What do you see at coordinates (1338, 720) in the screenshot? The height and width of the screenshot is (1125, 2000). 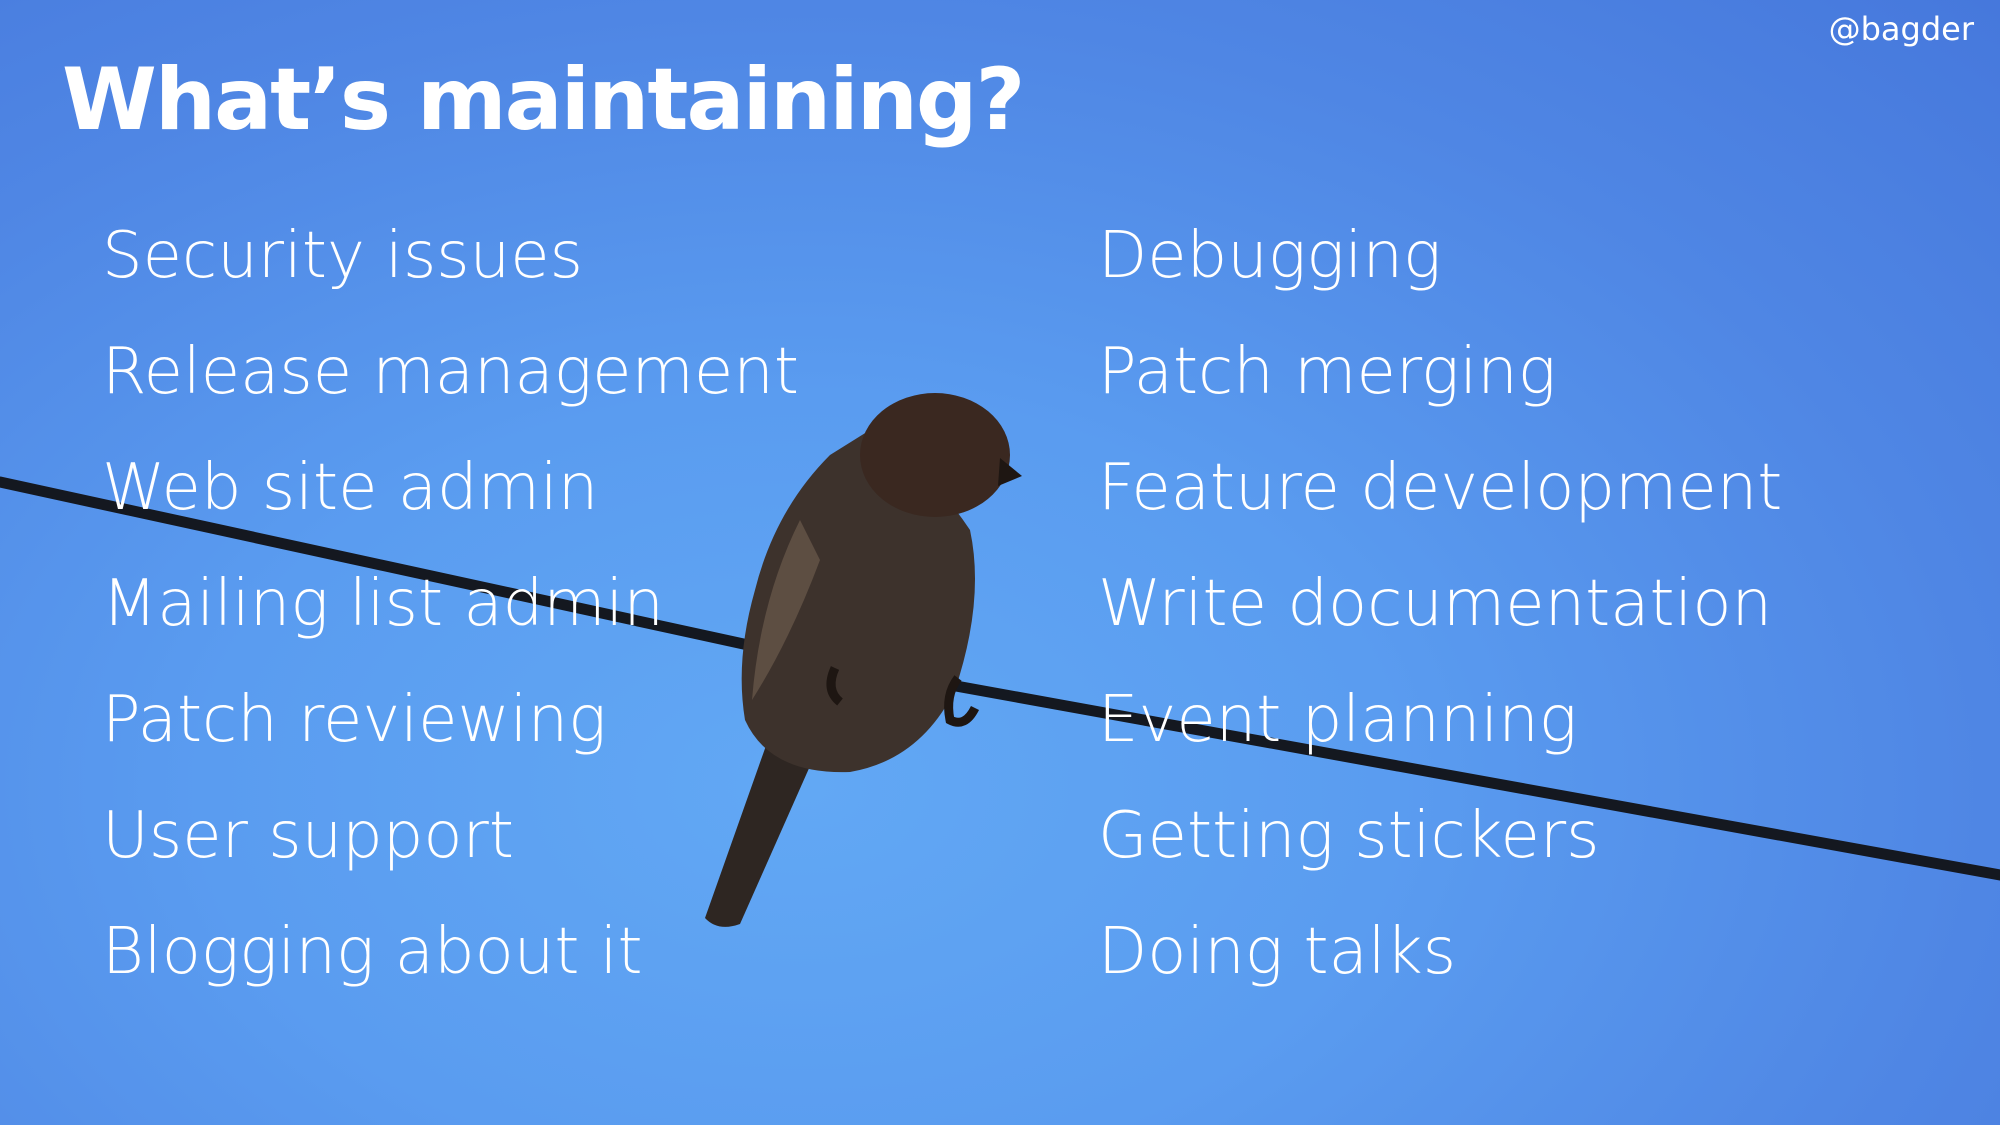 I see `list-item: Event planning` at bounding box center [1338, 720].